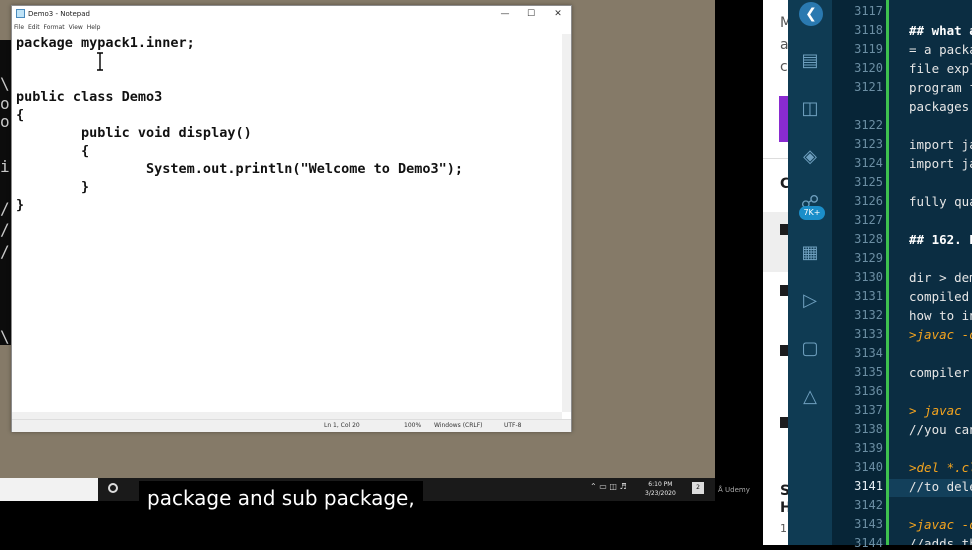 This screenshot has height=550, width=972. I want to click on line-number: 3142, so click(868, 505).